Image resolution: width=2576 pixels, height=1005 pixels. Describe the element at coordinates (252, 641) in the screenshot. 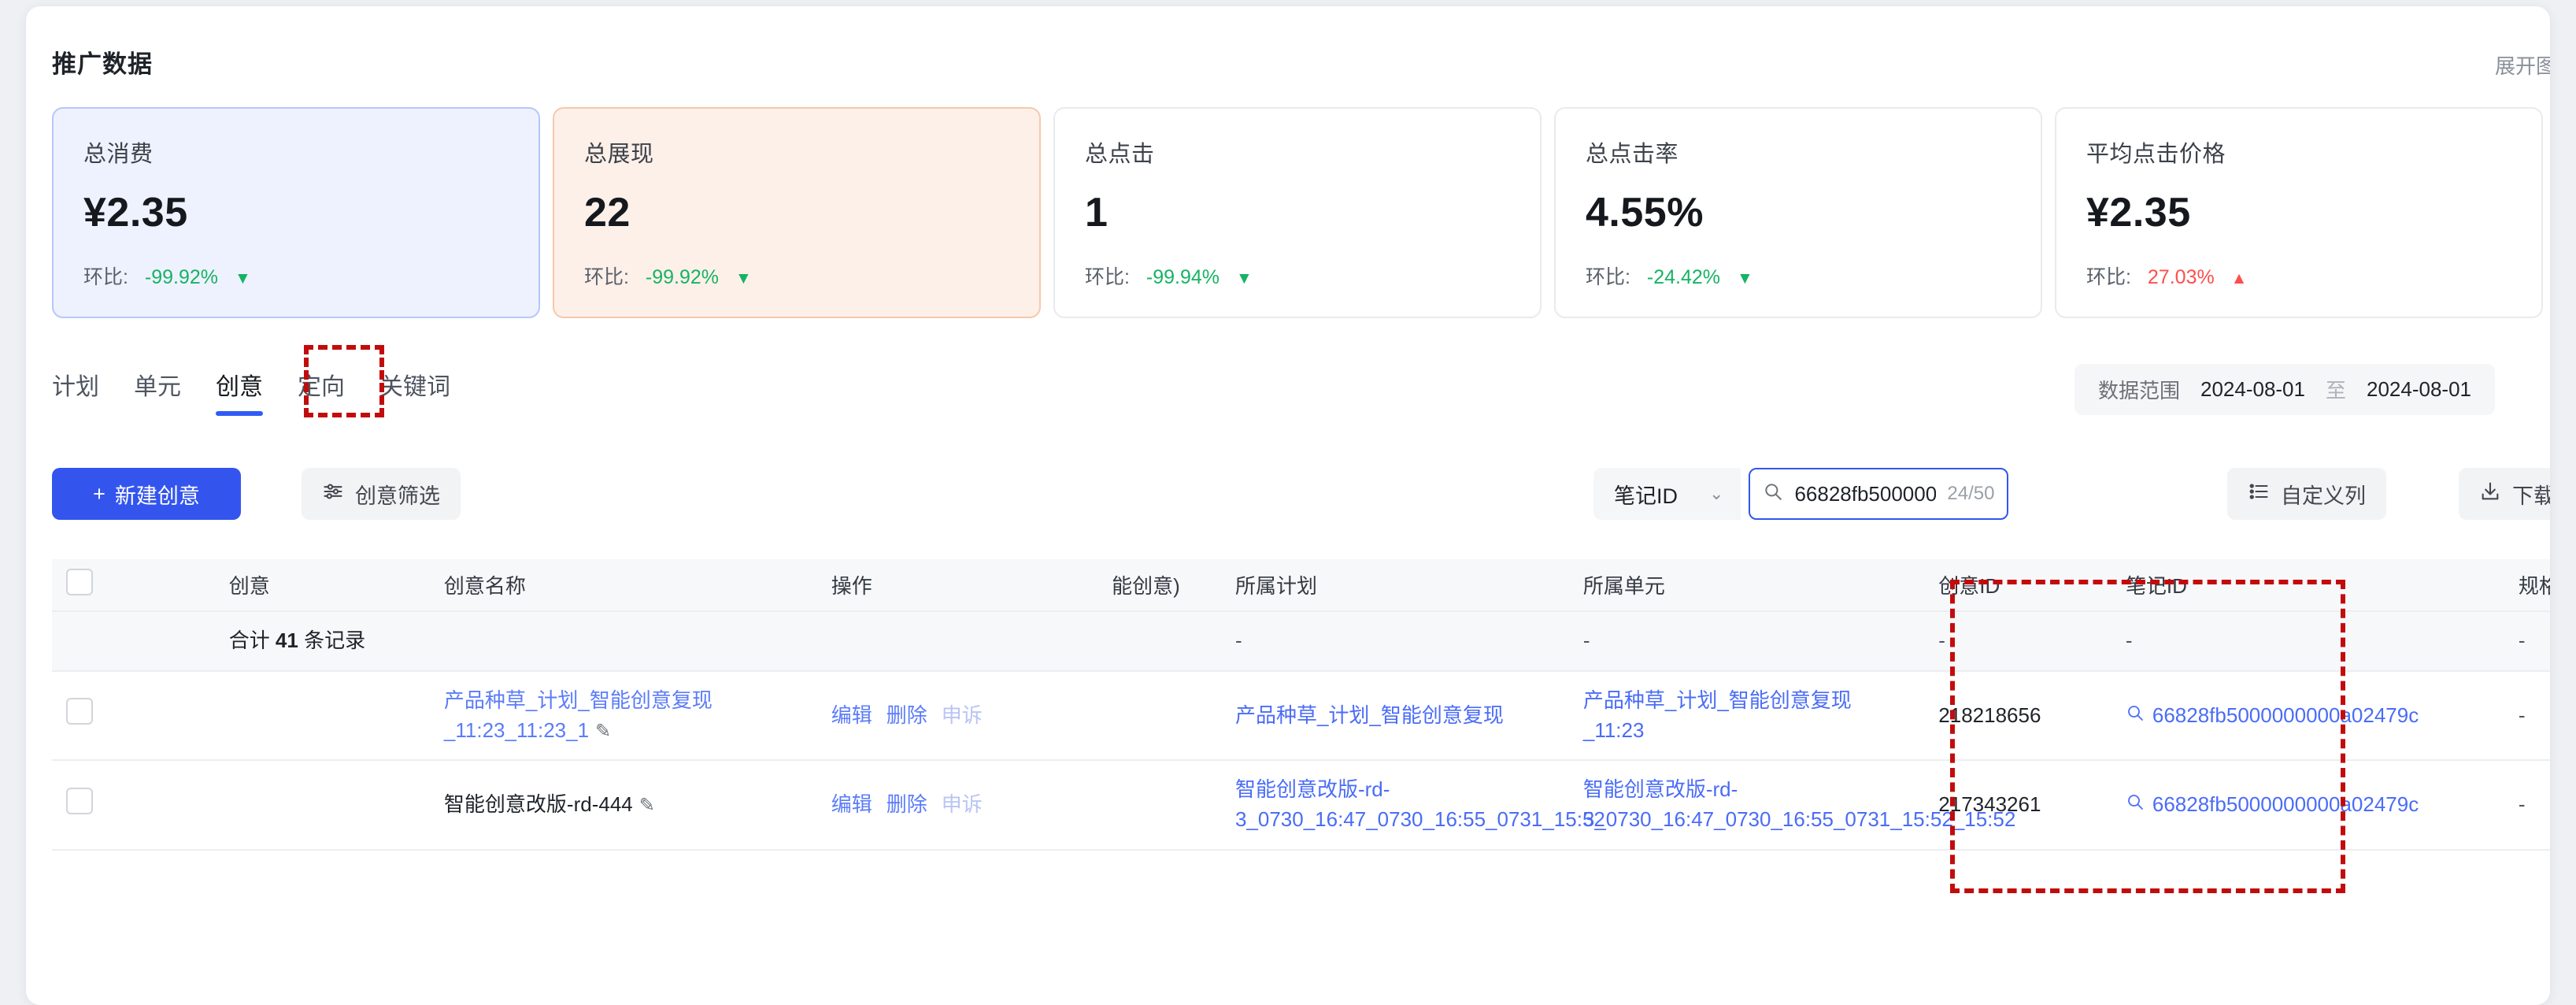

I see `summary-prefix: 合计` at that location.